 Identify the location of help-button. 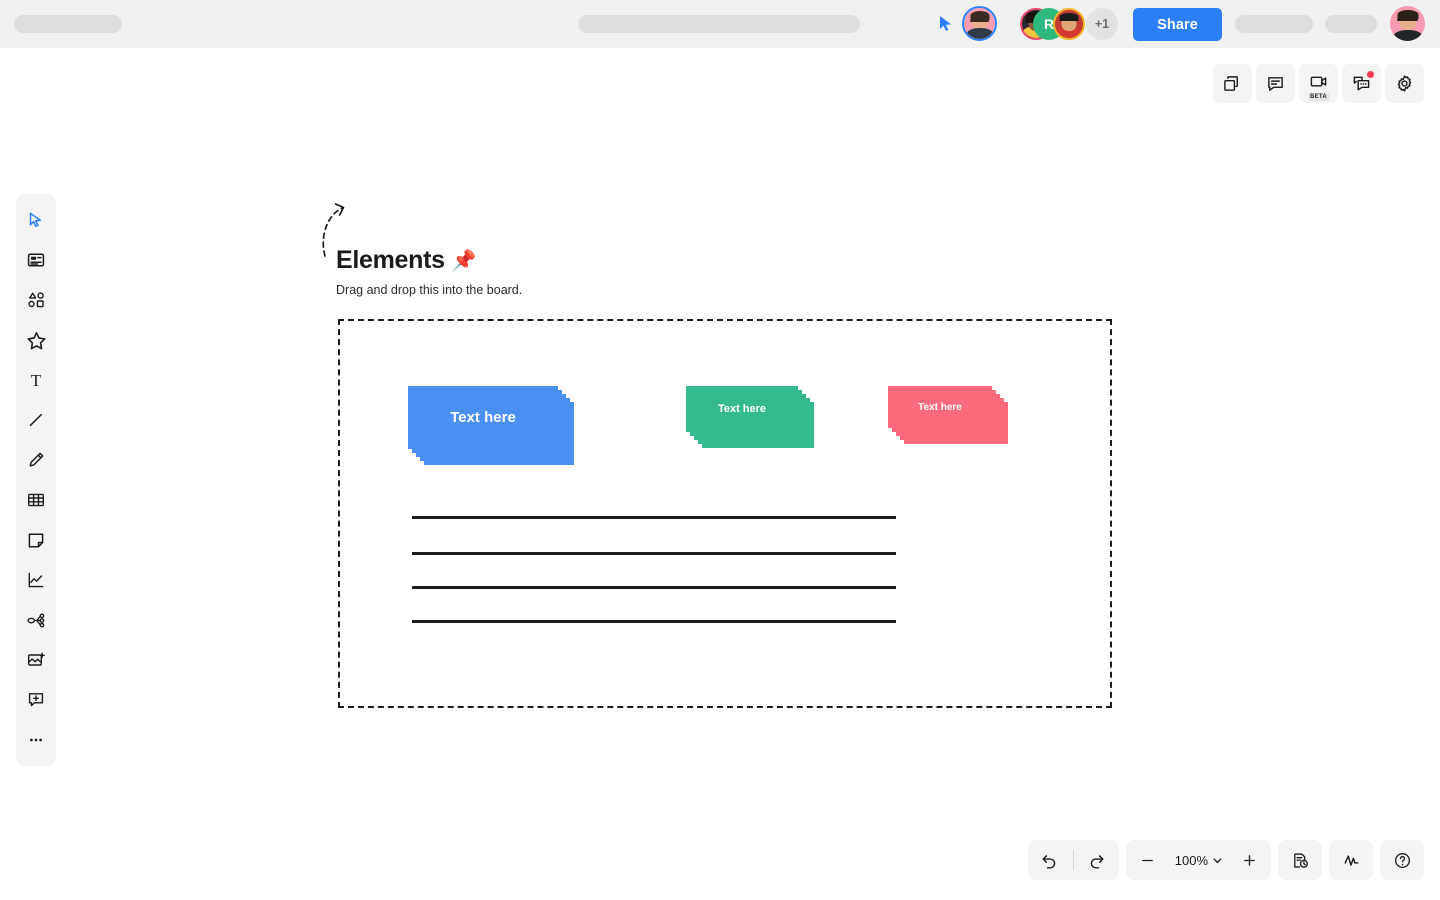
(1402, 860).